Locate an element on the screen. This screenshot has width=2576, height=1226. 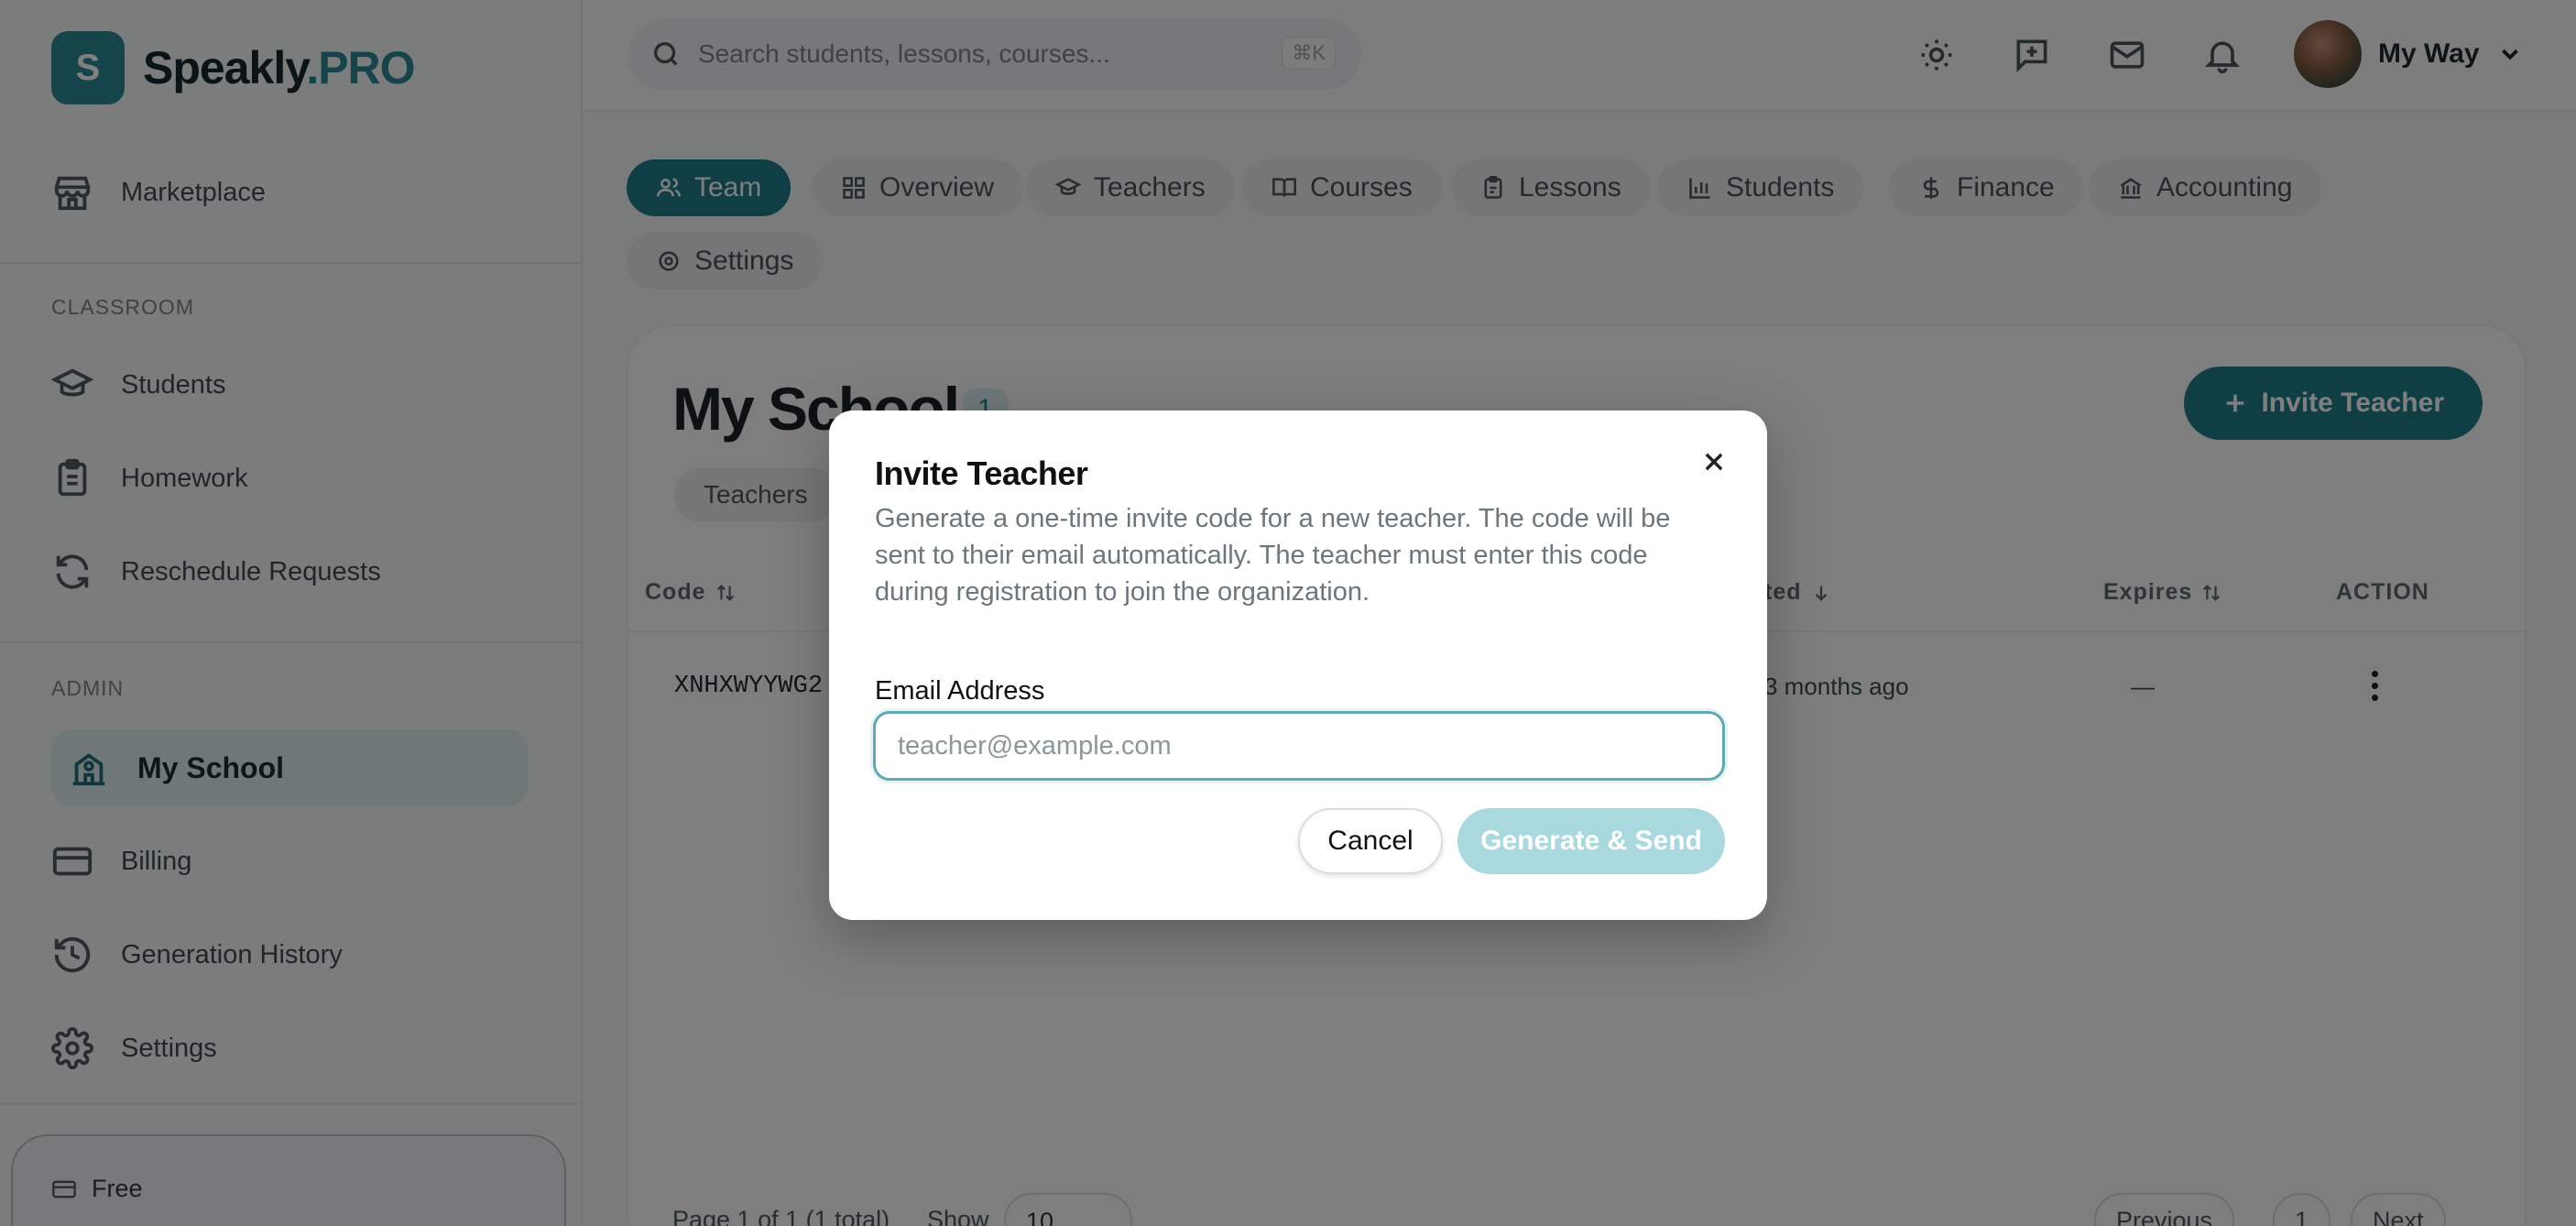
close-icon is located at coordinates (1714, 462).